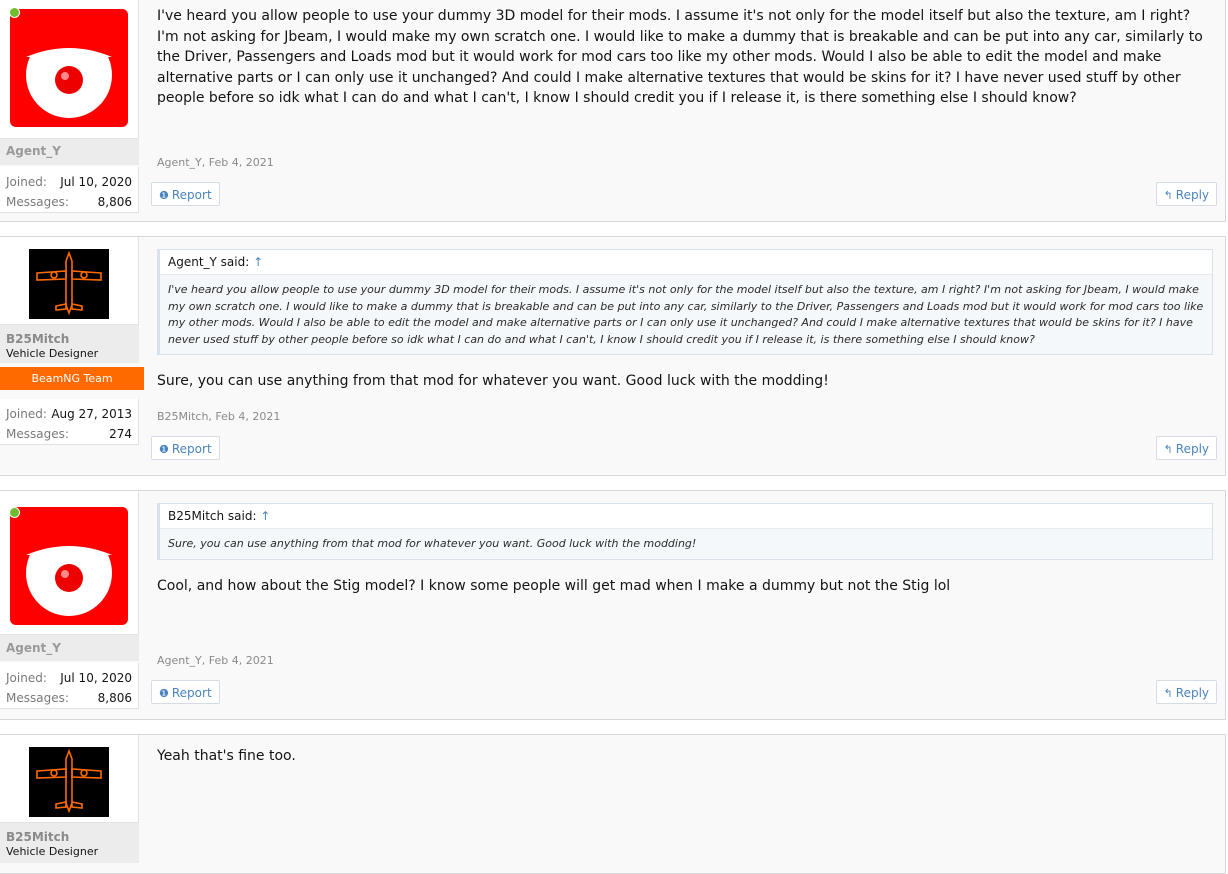 This screenshot has height=874, width=1228. I want to click on message-meta: B25Mitch, Feb 4, 2021, so click(218, 416).